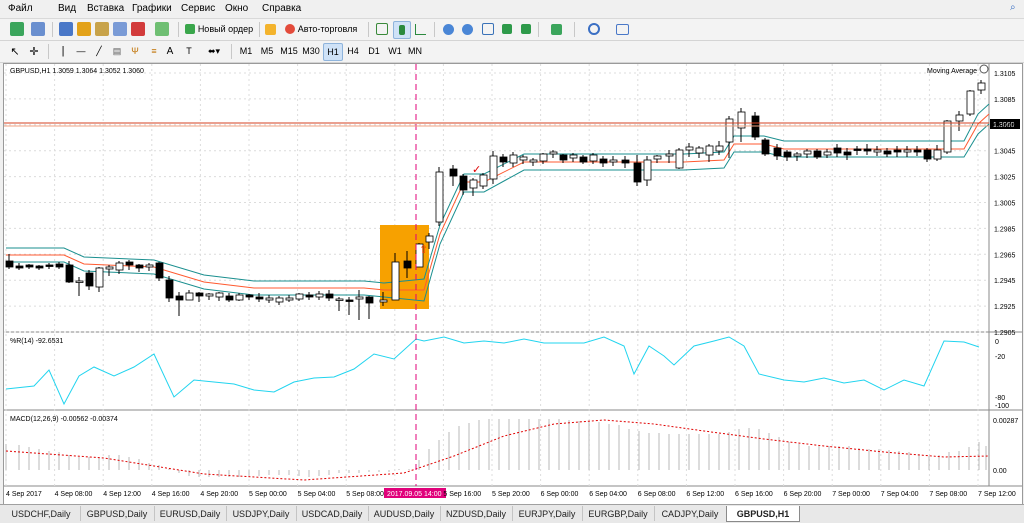 Image resolution: width=1024 pixels, height=523 pixels. I want to click on chart-tab: EURJPY,Daily, so click(547, 513).